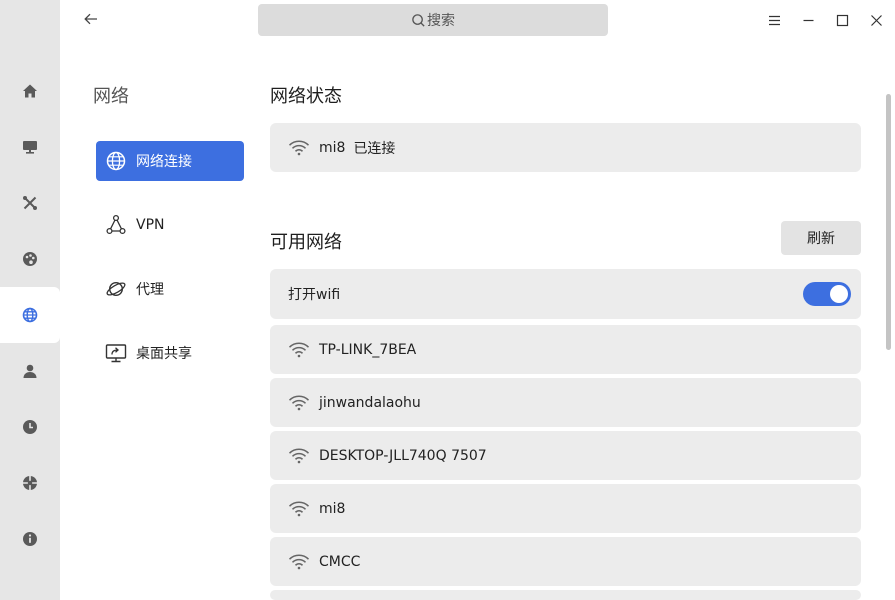 The height and width of the screenshot is (600, 895). I want to click on back-arrow-icon, so click(90, 19).